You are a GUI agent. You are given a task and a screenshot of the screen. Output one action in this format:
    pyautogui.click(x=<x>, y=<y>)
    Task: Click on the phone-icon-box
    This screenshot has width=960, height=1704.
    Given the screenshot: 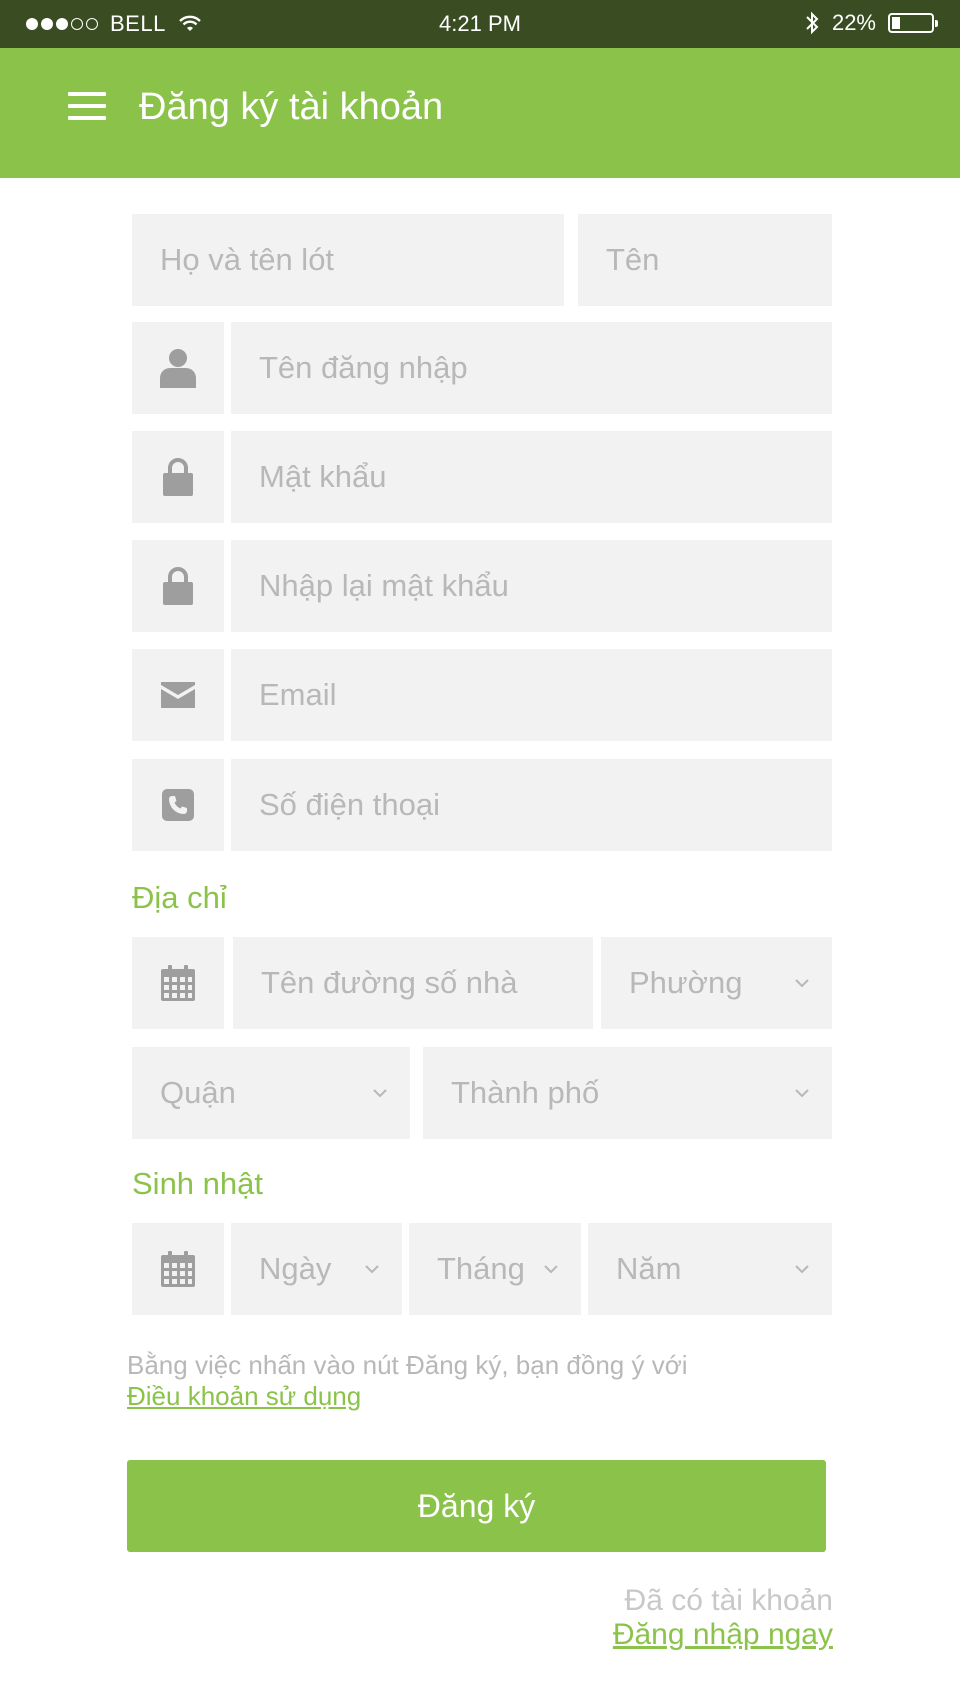 What is the action you would take?
    pyautogui.click(x=178, y=805)
    